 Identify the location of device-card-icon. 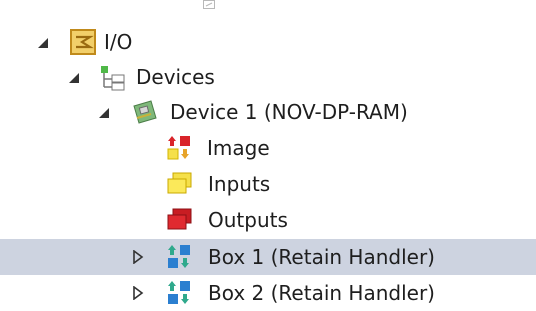
(145, 112).